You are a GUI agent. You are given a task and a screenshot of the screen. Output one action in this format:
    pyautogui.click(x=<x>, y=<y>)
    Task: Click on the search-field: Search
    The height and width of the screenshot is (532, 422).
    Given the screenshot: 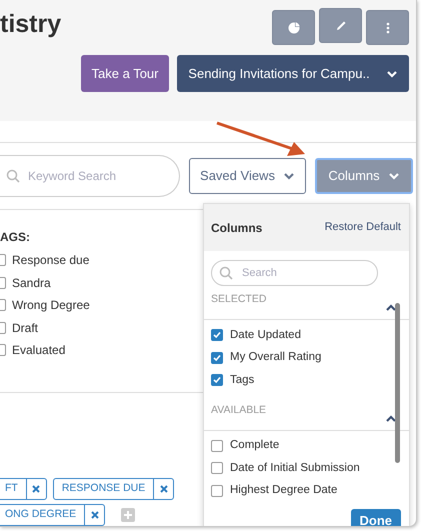 What is the action you would take?
    pyautogui.click(x=294, y=273)
    